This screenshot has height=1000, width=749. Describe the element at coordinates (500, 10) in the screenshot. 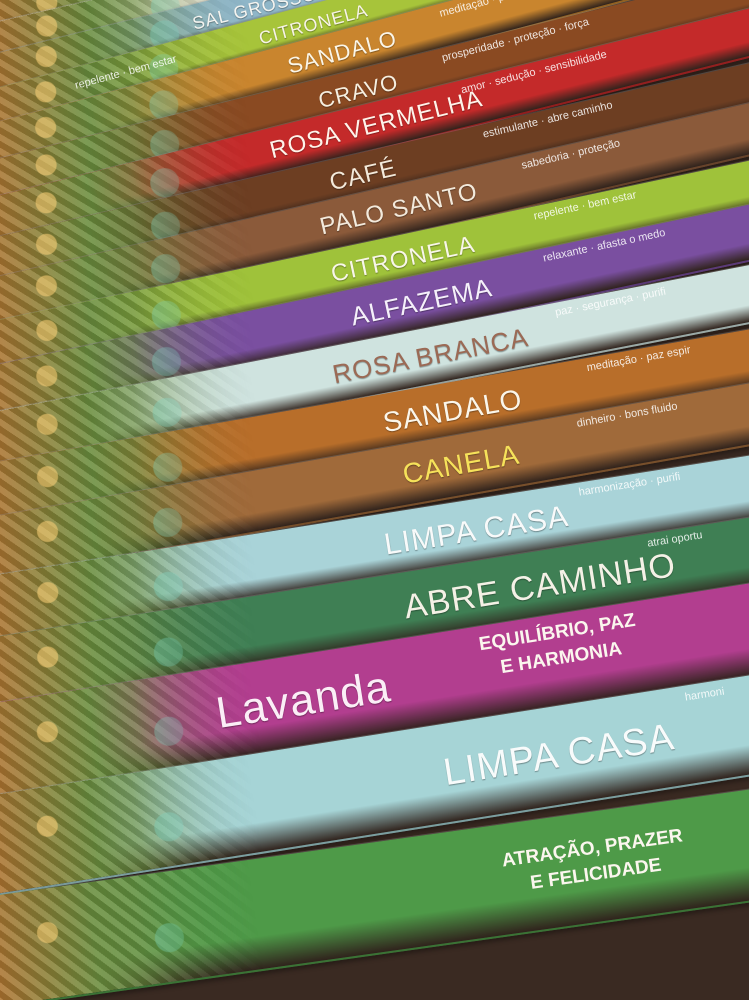

I see `incense-tagline: meditação · paz espiritual` at that location.